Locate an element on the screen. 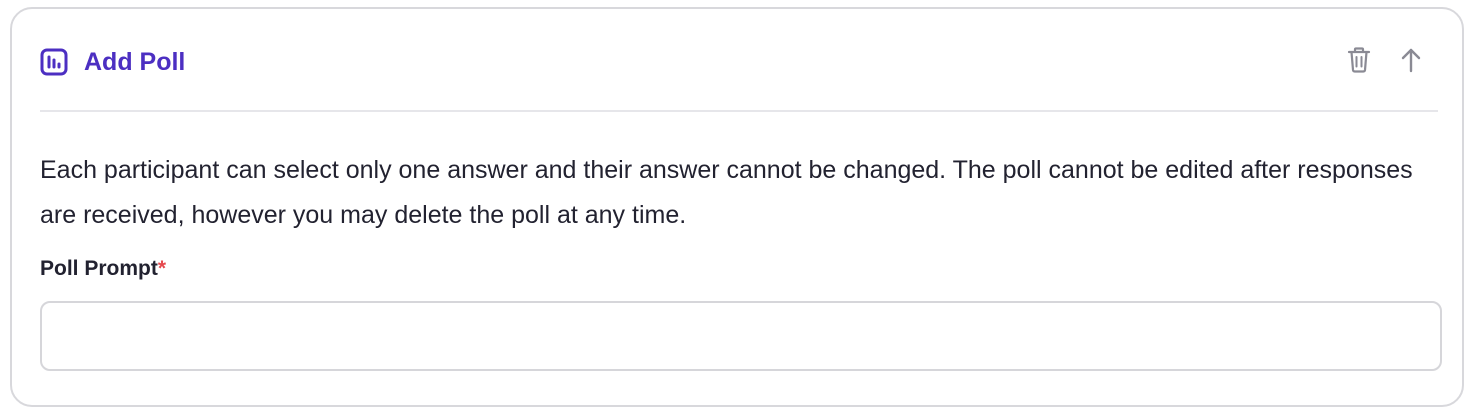  poll-prompt-label-text: Poll Prompt is located at coordinates (99, 268).